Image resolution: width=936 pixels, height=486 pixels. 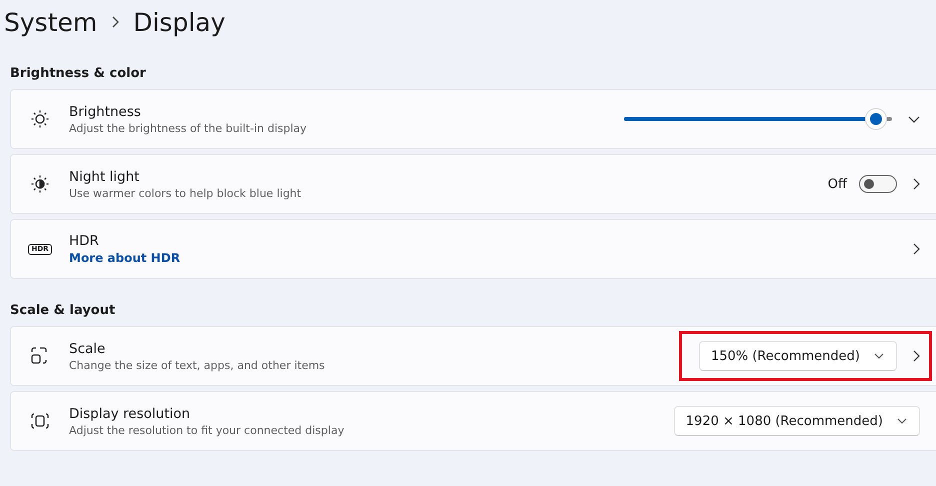 I want to click on toggle-state-label: Off, so click(x=837, y=184).